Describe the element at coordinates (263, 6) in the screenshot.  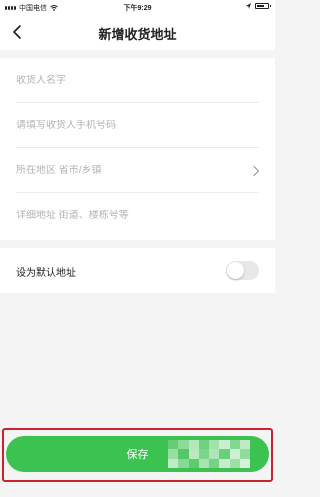
I see `battery-icon` at that location.